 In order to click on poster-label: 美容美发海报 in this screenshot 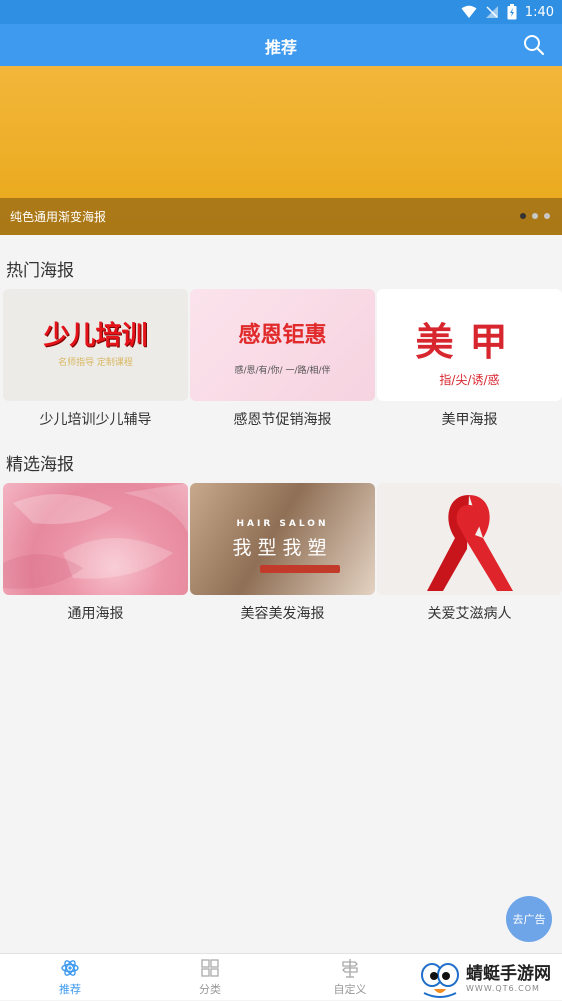, I will do `click(282, 614)`.